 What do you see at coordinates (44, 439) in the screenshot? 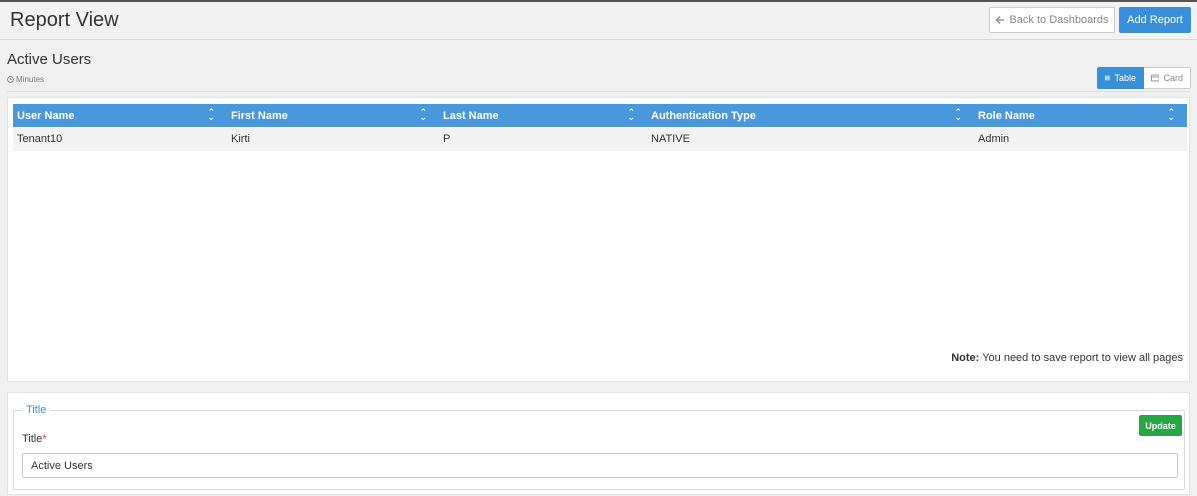
I see `required-marker: *` at bounding box center [44, 439].